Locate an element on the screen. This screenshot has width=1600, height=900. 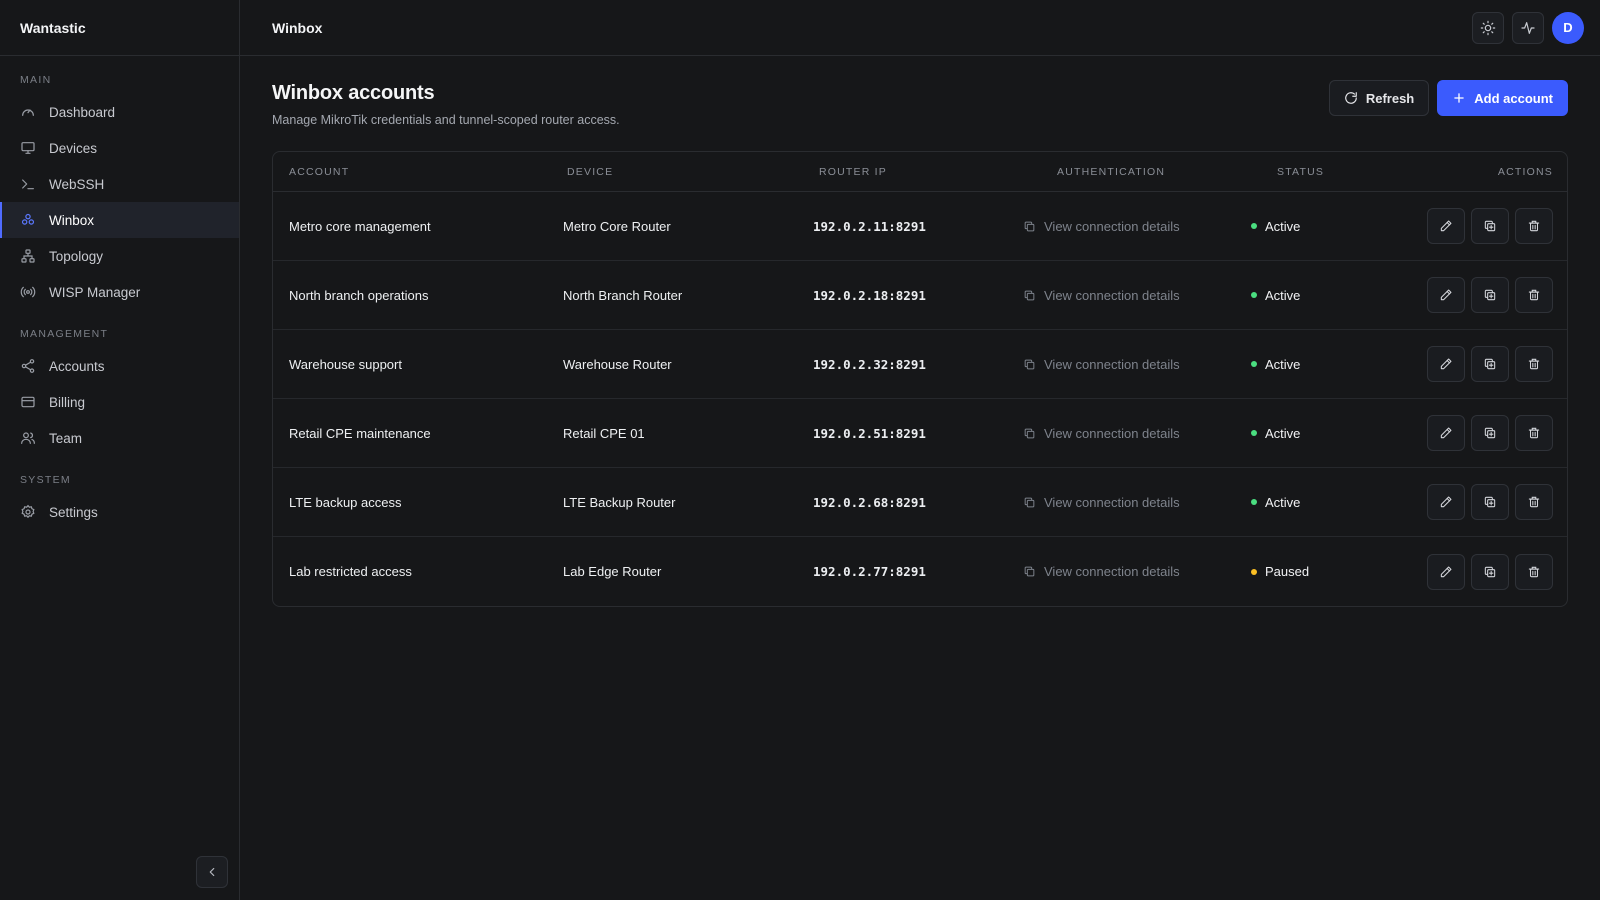
cell-account: Metro core management is located at coordinates (360, 226).